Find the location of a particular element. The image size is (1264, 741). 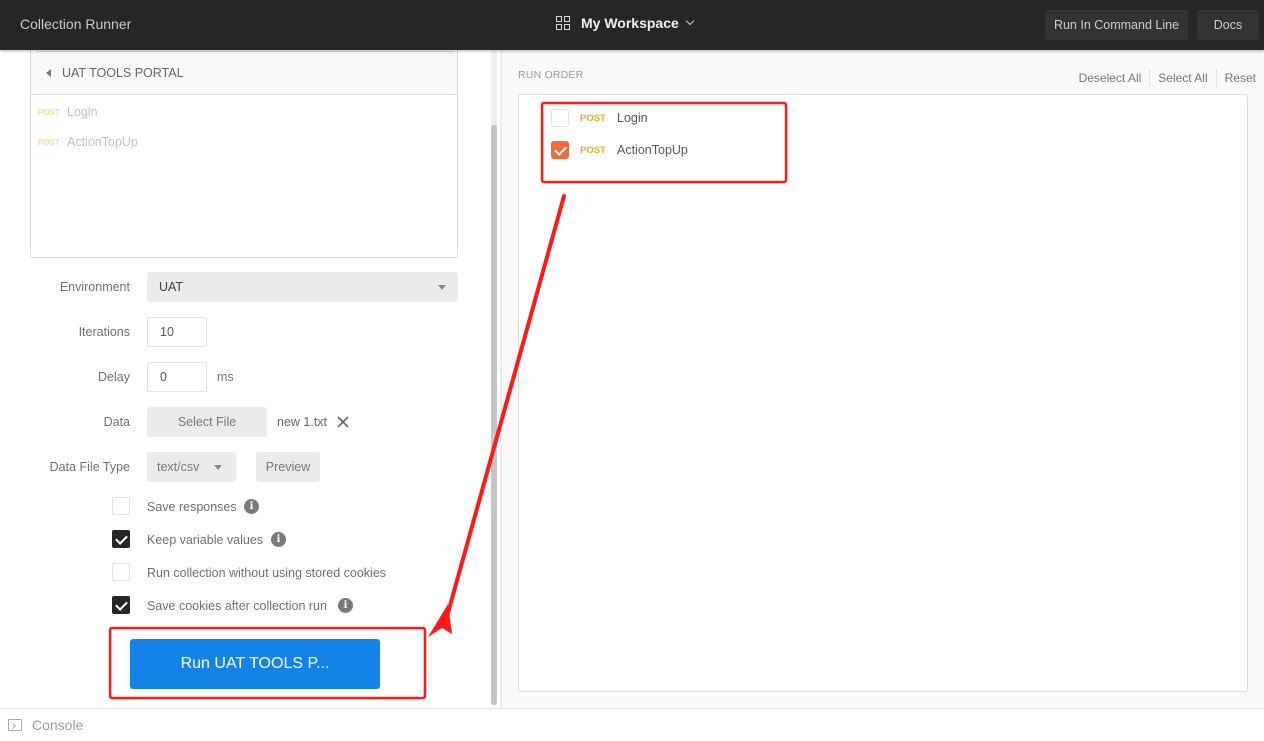

docs-button: Docs is located at coordinates (1228, 25).